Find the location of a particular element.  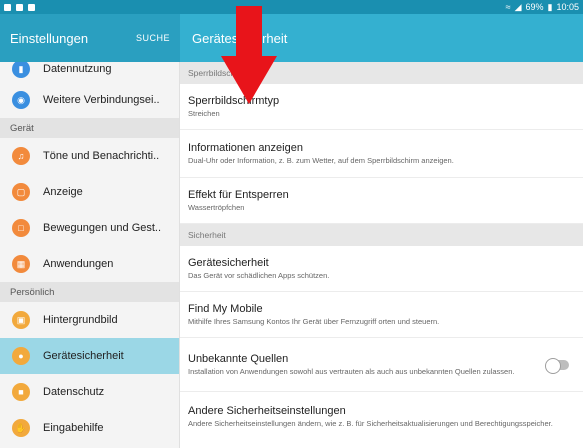

sidebar-item-label: Töne und Benachrichti.. is located at coordinates (101, 156).